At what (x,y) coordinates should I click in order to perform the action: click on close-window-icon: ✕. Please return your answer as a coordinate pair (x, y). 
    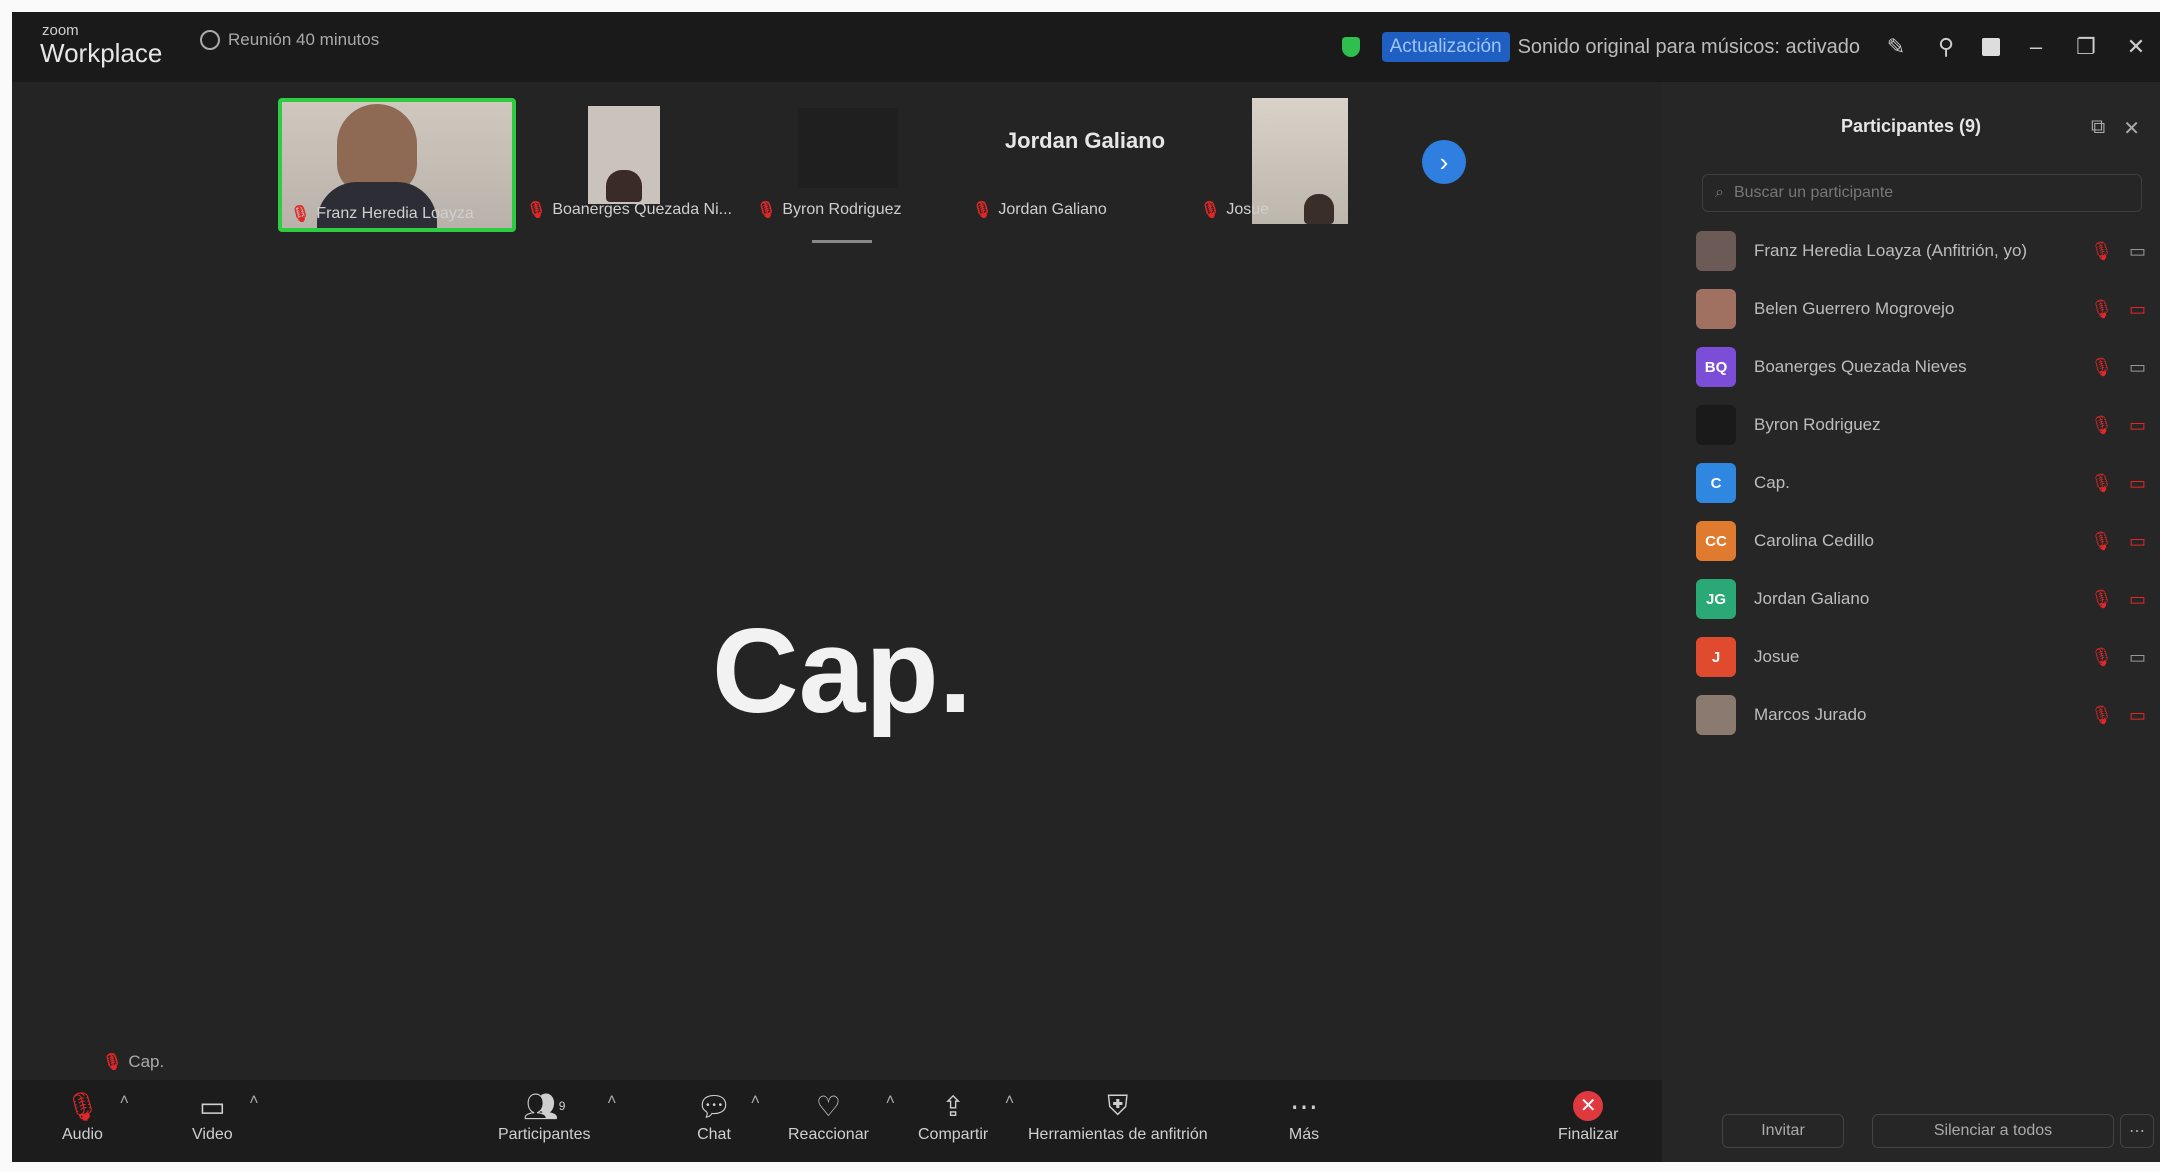
    Looking at the image, I should click on (2136, 47).